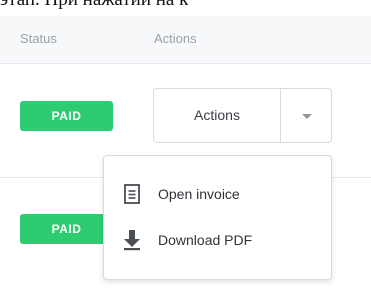  What do you see at coordinates (38, 38) in the screenshot?
I see `column-header-status: Status` at bounding box center [38, 38].